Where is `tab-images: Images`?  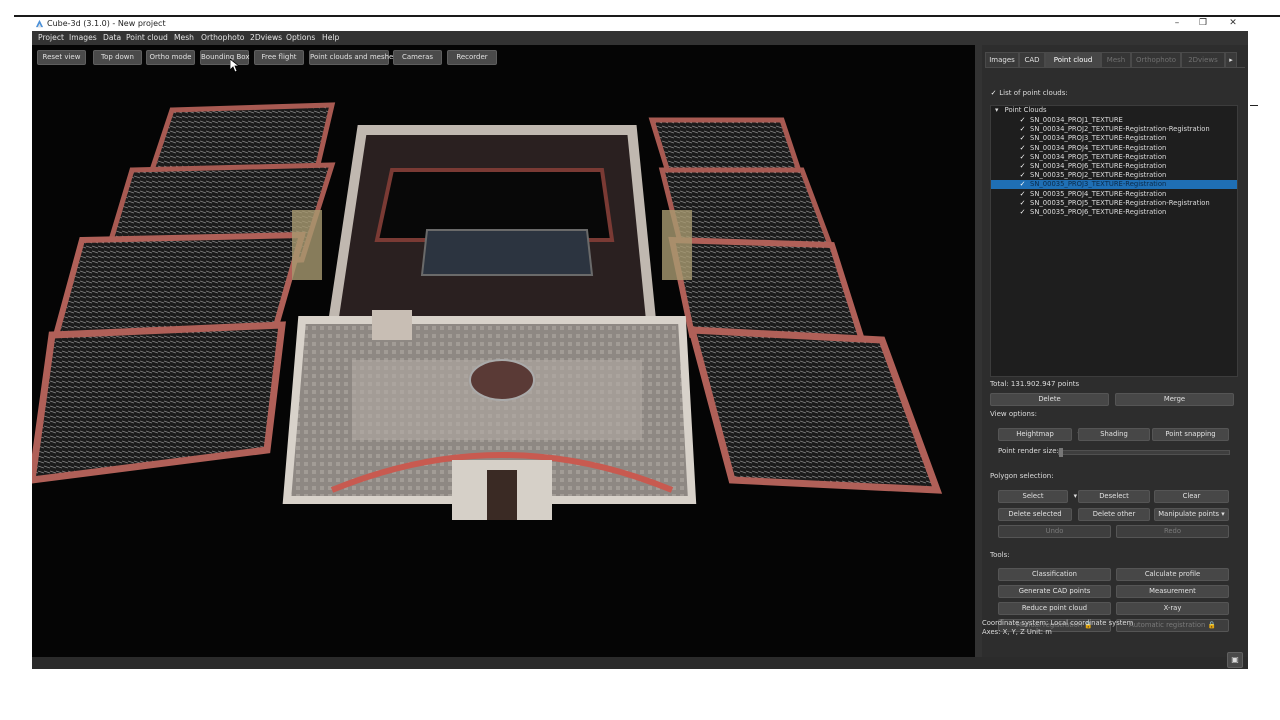 tab-images: Images is located at coordinates (1002, 59).